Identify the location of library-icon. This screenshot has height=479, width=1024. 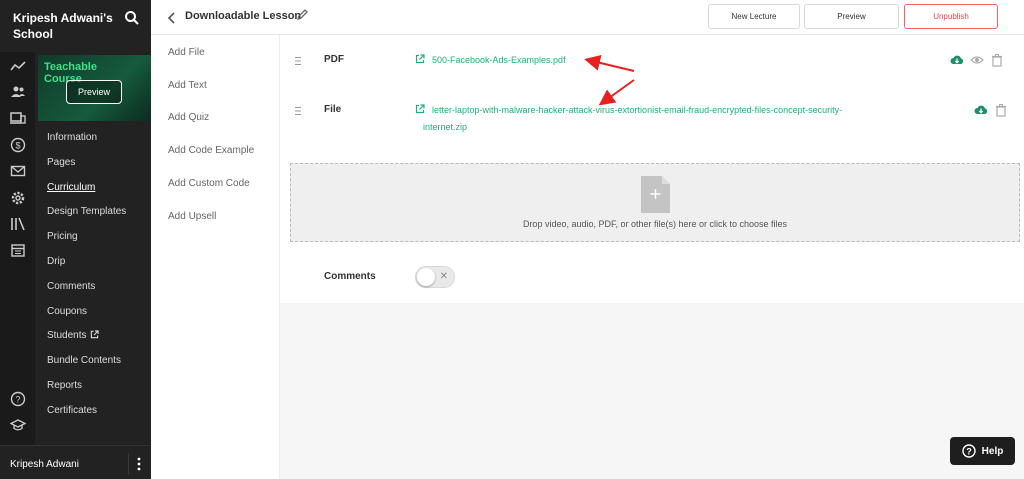
(18, 224).